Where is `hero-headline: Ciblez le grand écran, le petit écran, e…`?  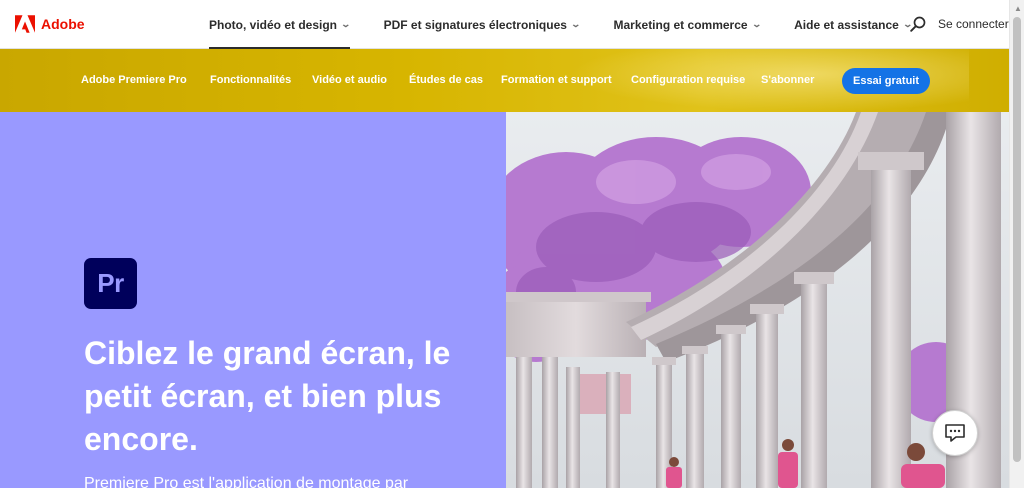
hero-headline: Ciblez le grand écran, le petit écran, e… is located at coordinates (284, 396).